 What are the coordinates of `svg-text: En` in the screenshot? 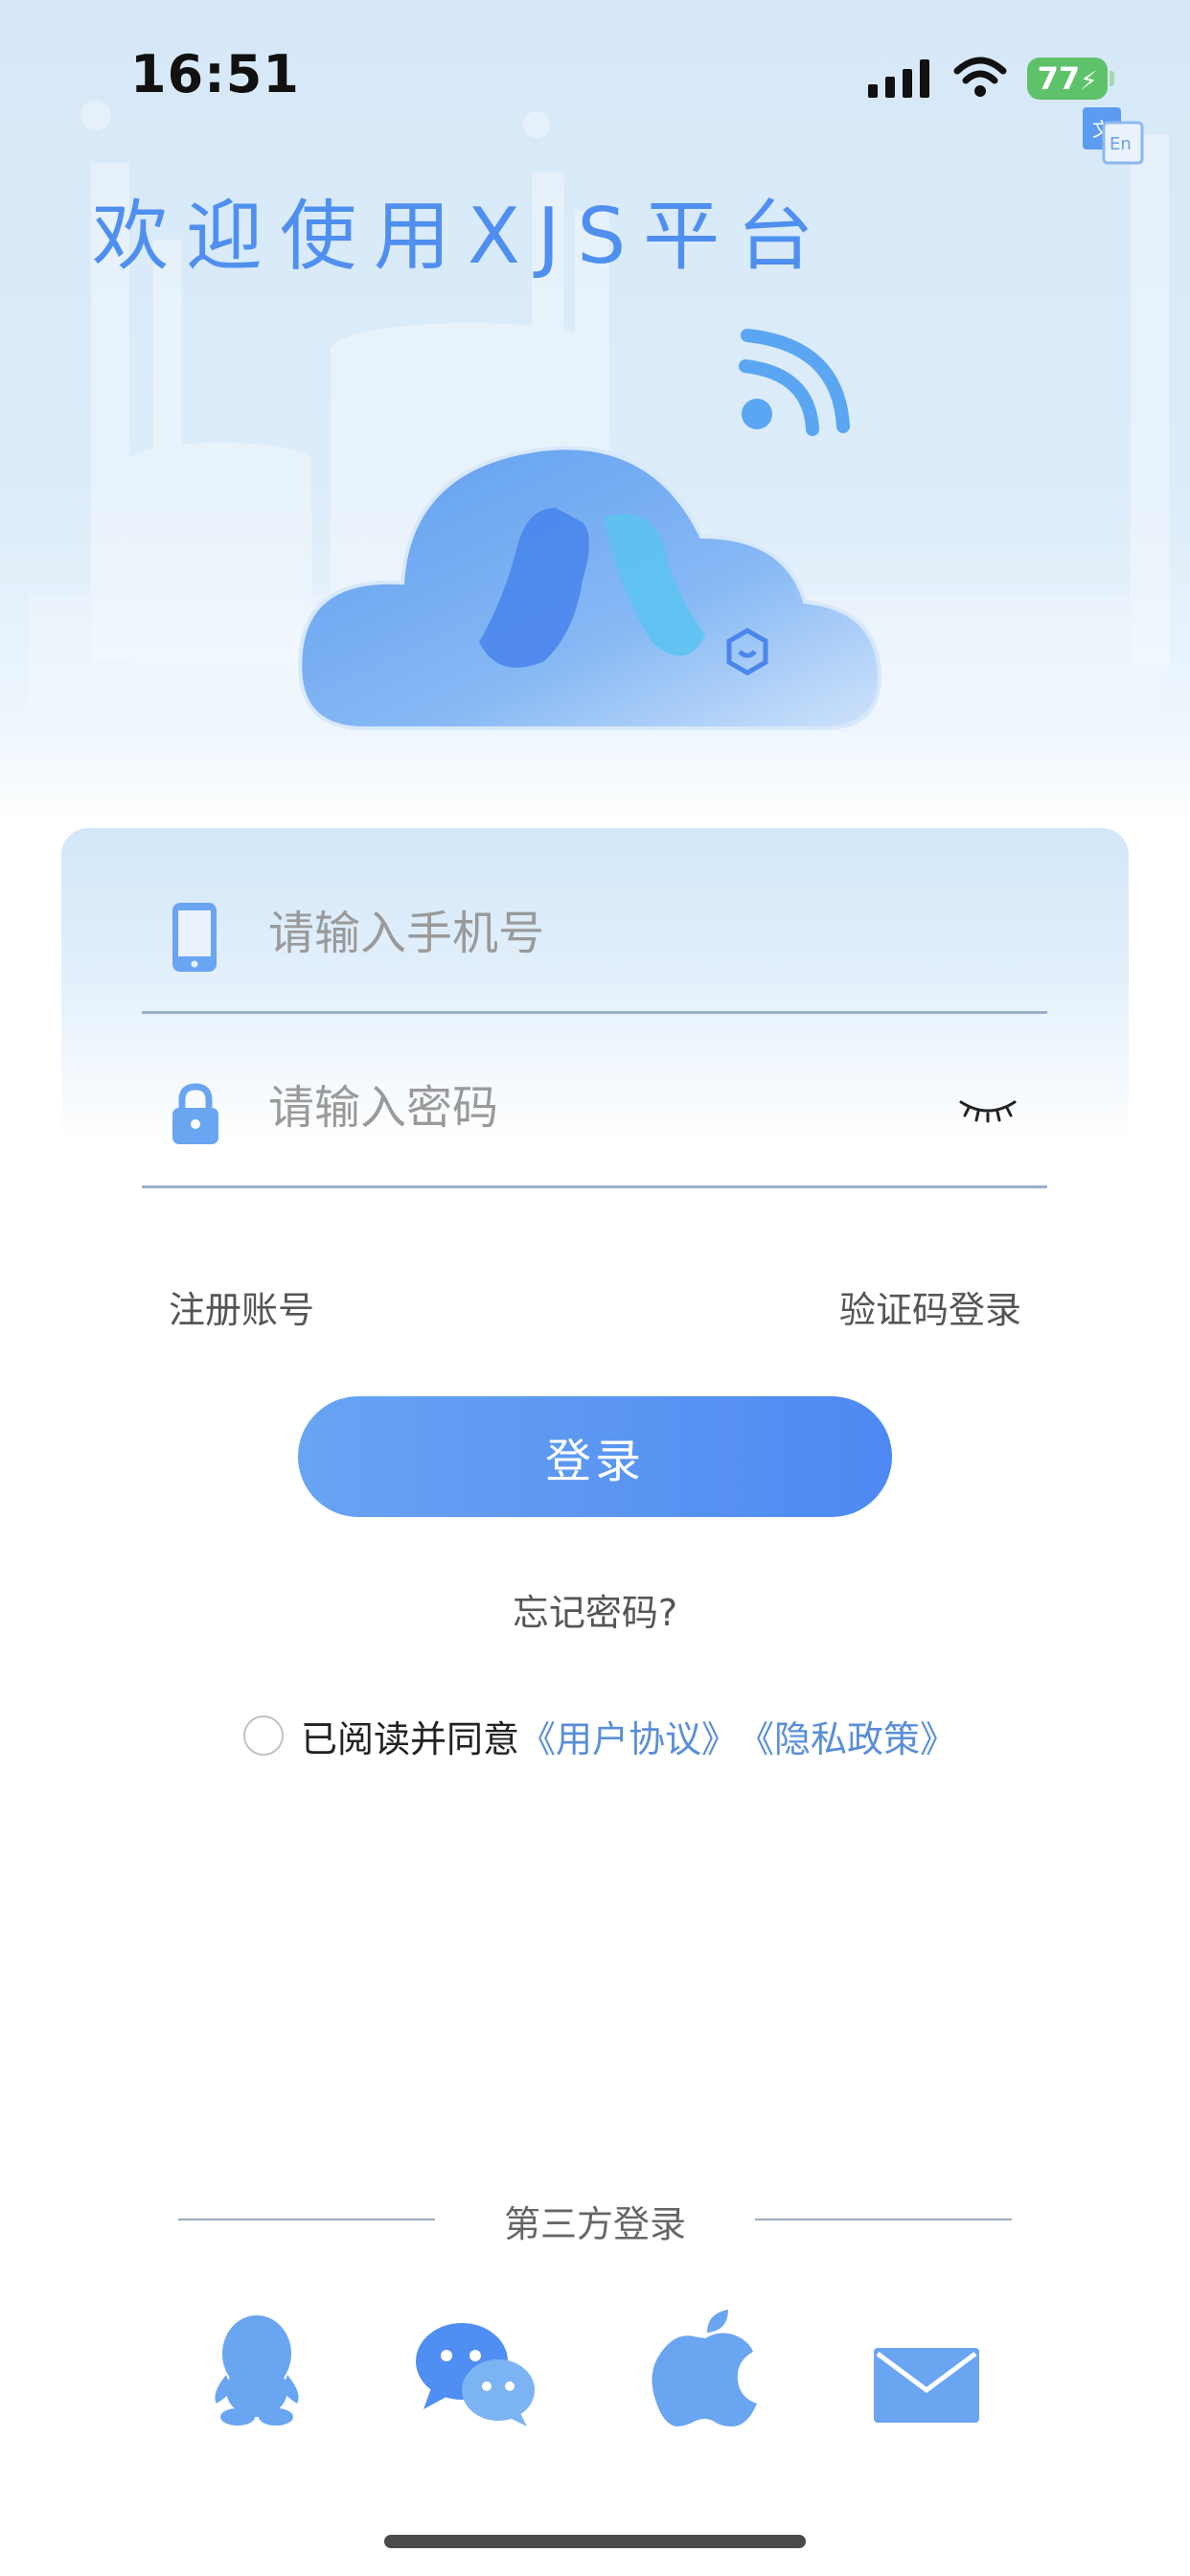 It's located at (1121, 144).